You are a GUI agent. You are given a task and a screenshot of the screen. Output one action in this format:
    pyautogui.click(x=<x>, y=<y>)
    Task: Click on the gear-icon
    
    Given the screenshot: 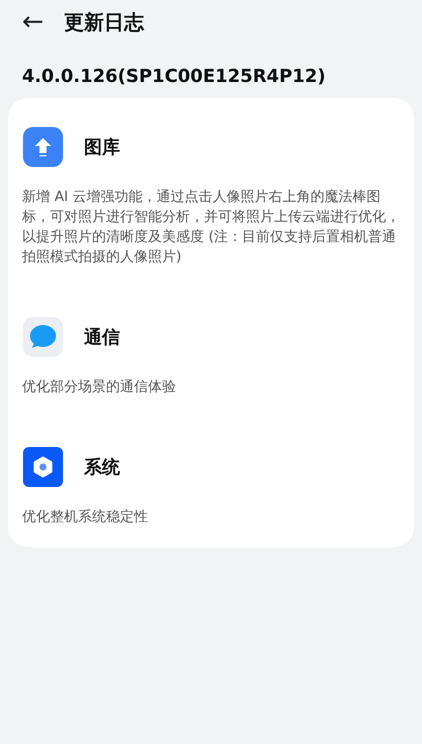 What is the action you would take?
    pyautogui.click(x=43, y=467)
    